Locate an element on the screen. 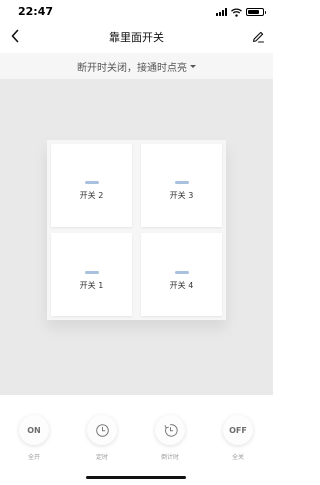 The height and width of the screenshot is (485, 320). countdown-button-circle is located at coordinates (170, 430).